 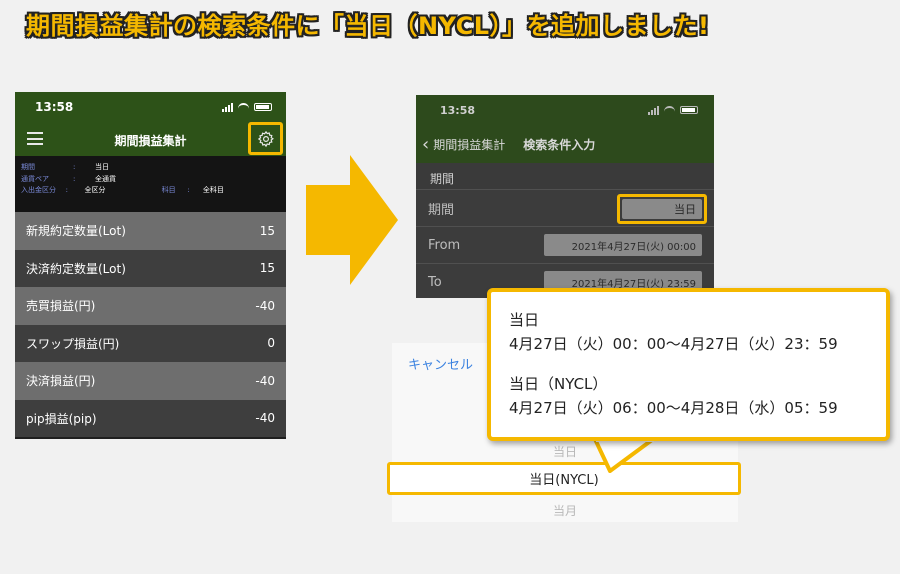 What do you see at coordinates (440, 363) in the screenshot?
I see `cancel-button: キャンセル` at bounding box center [440, 363].